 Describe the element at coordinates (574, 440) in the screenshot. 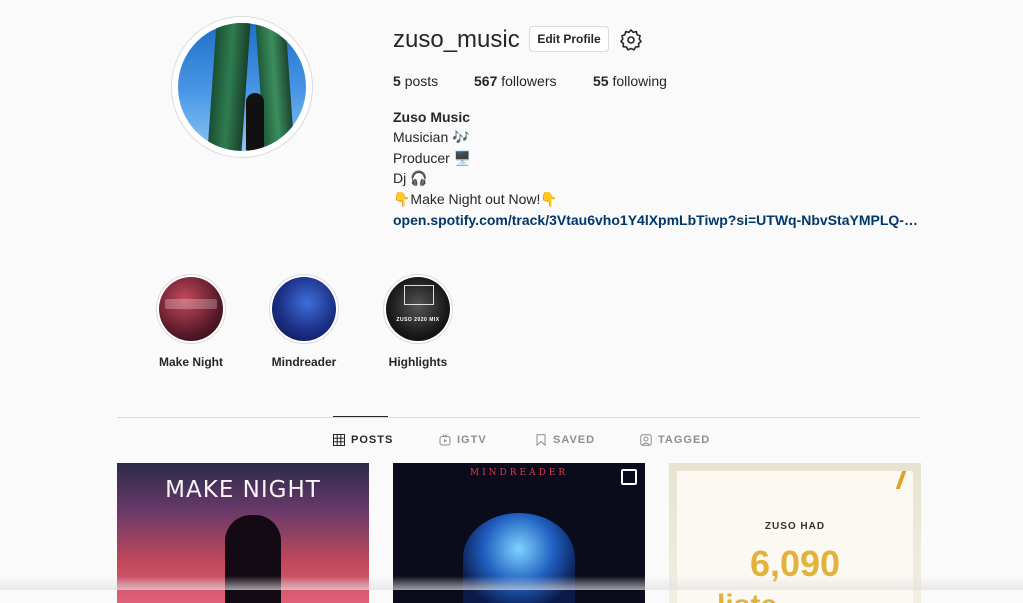

I see `tab-label: SAVED` at that location.